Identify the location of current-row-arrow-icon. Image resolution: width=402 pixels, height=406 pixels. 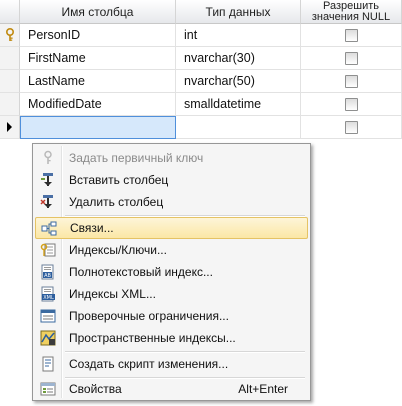
(9, 127).